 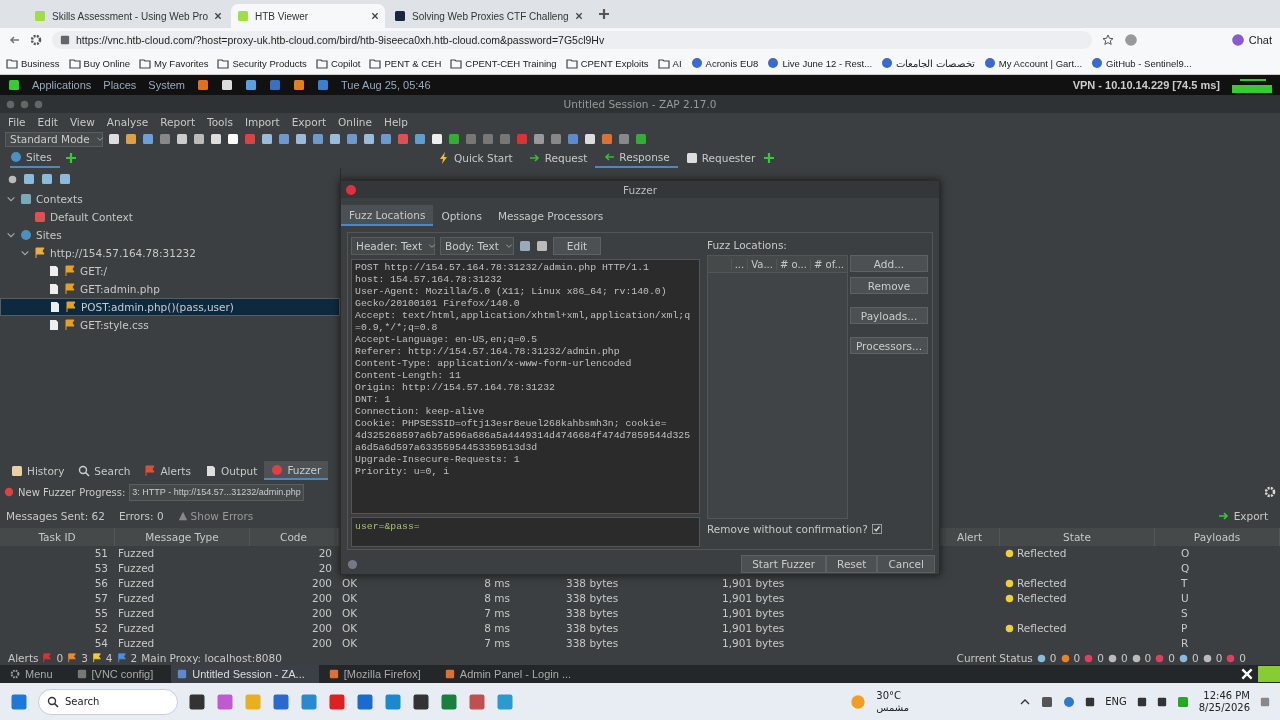 What do you see at coordinates (182, 516) in the screenshot?
I see `warning-icon` at bounding box center [182, 516].